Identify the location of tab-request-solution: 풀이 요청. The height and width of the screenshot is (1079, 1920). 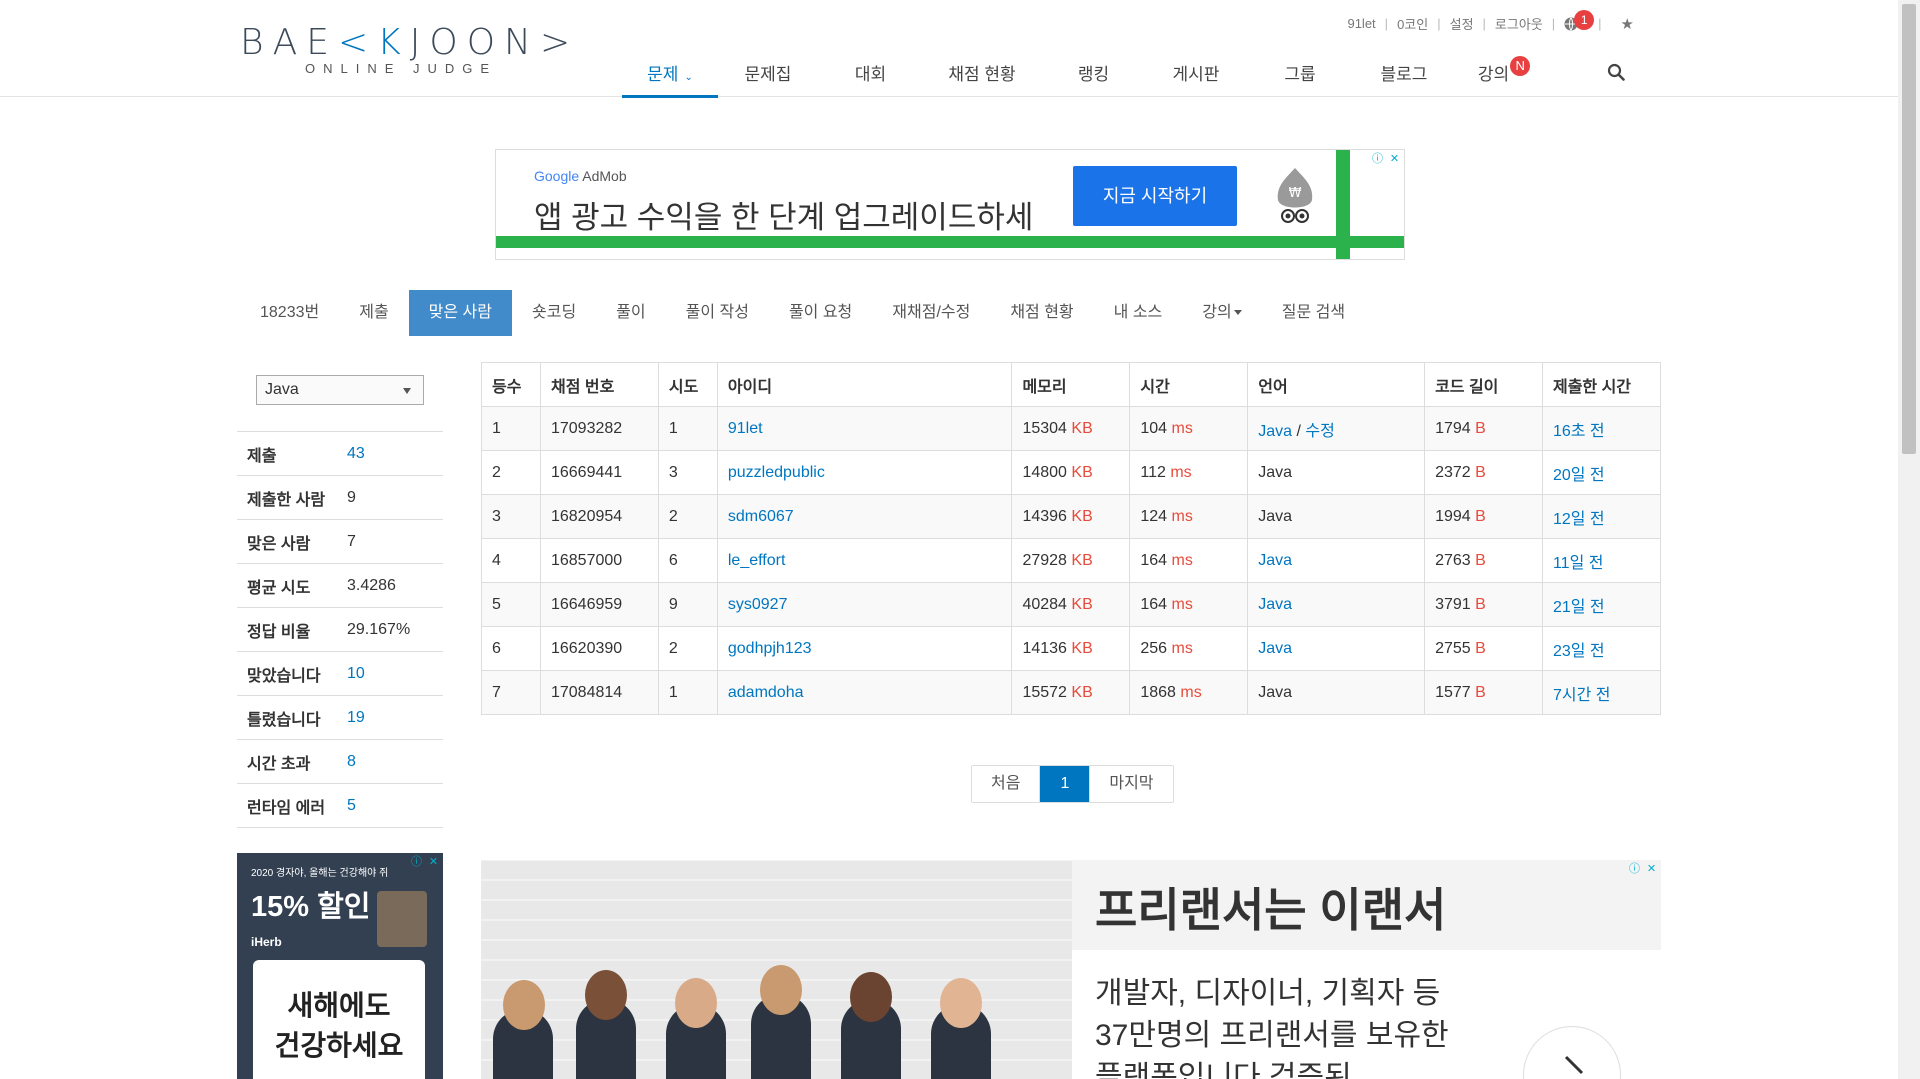
(820, 313).